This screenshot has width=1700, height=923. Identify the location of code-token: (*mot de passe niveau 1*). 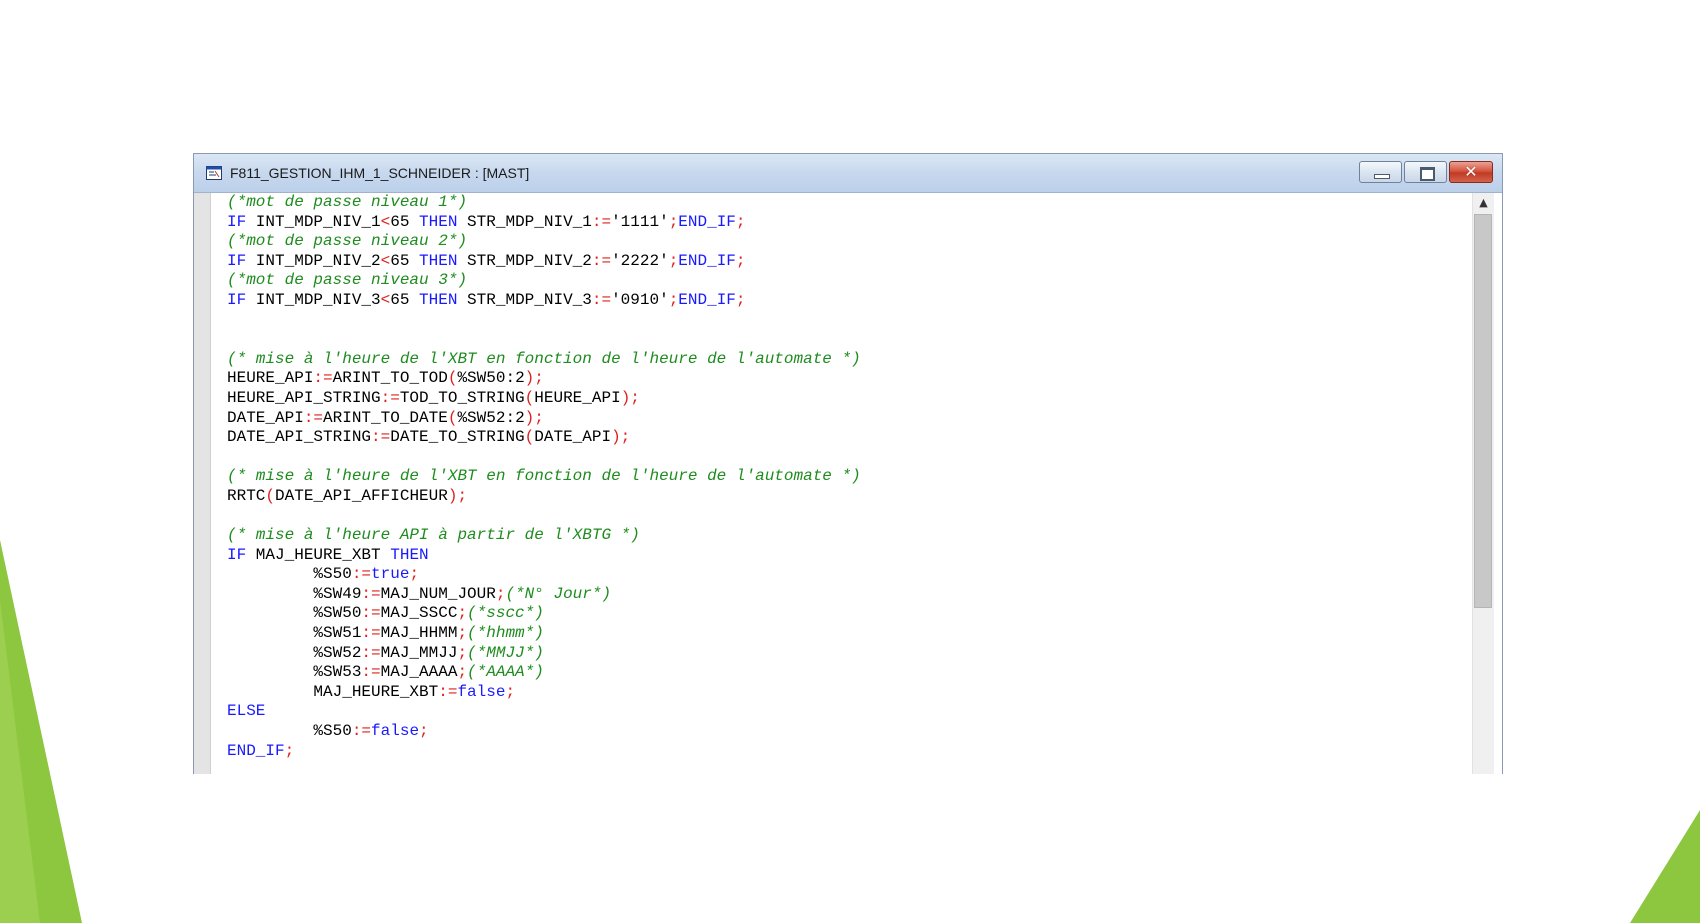
(347, 202).